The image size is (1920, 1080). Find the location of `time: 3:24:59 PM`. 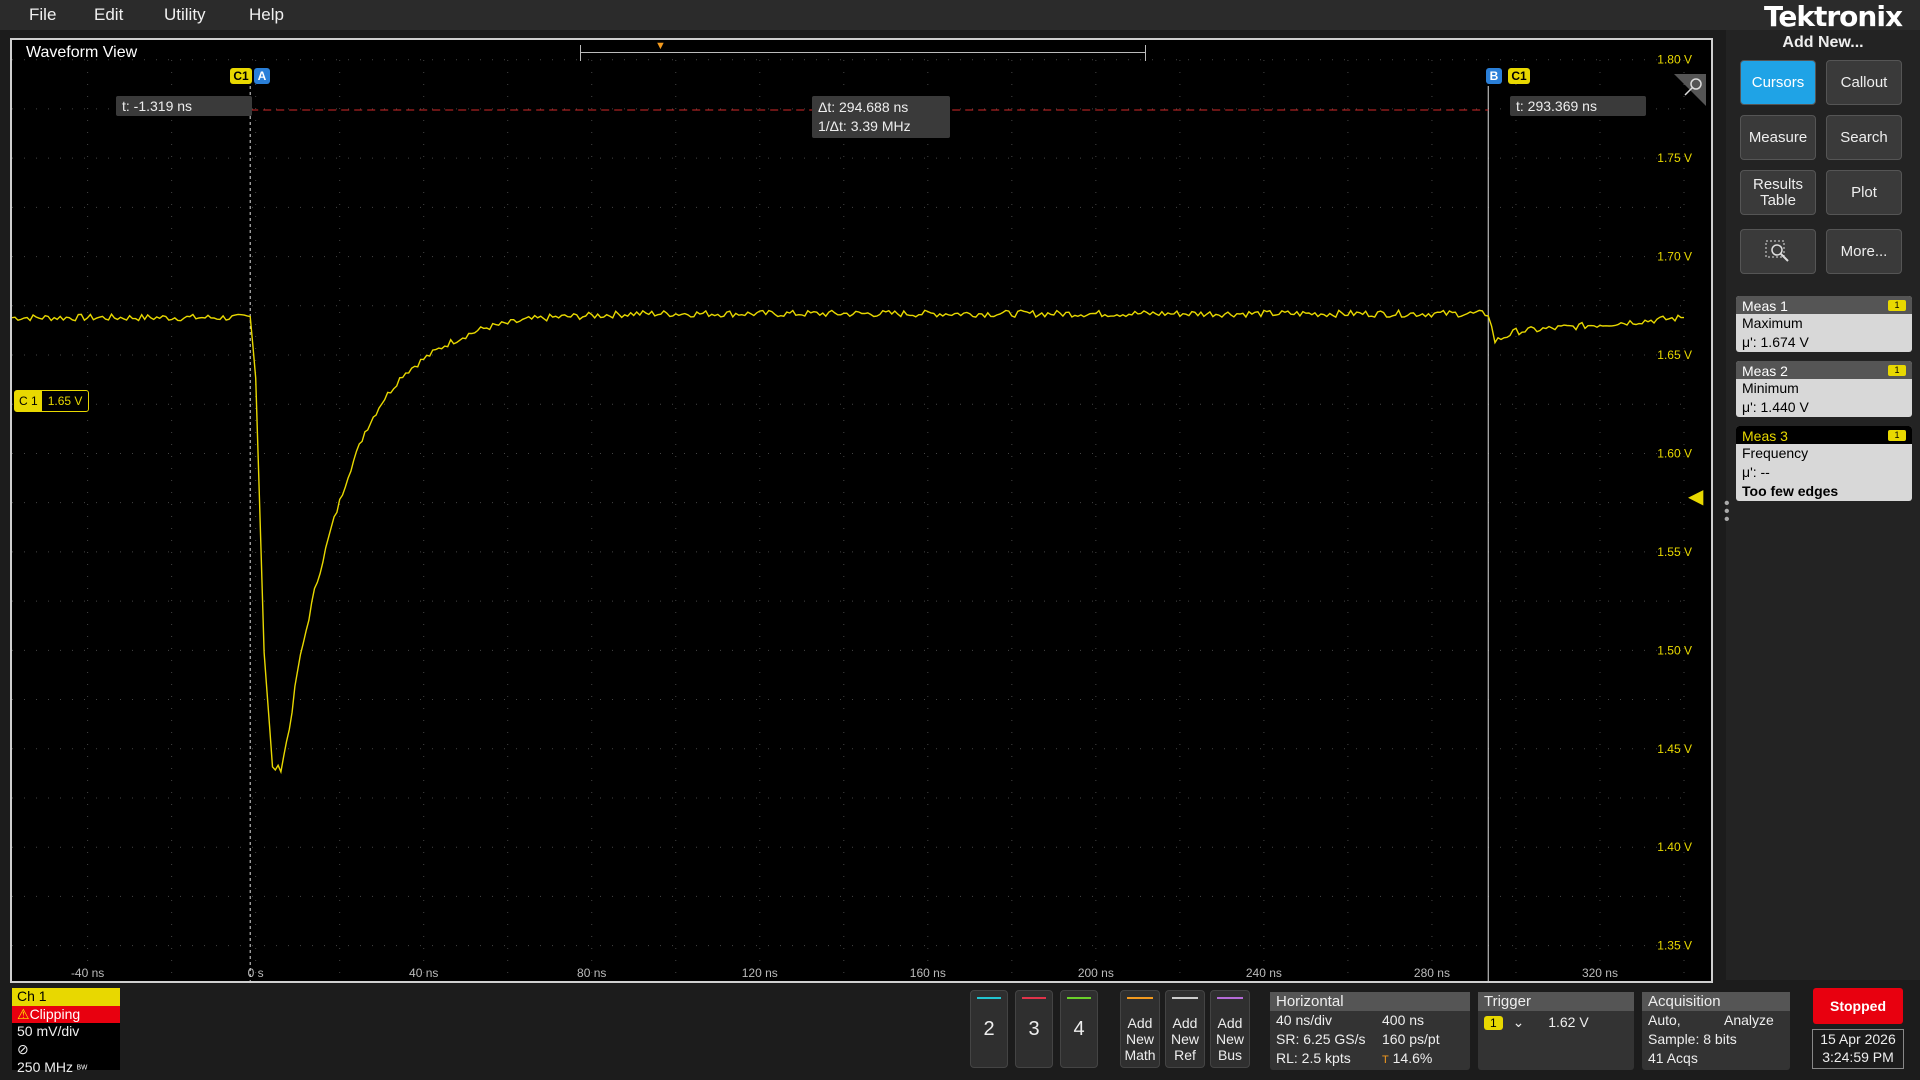

time: 3:24:59 PM is located at coordinates (1858, 1057).